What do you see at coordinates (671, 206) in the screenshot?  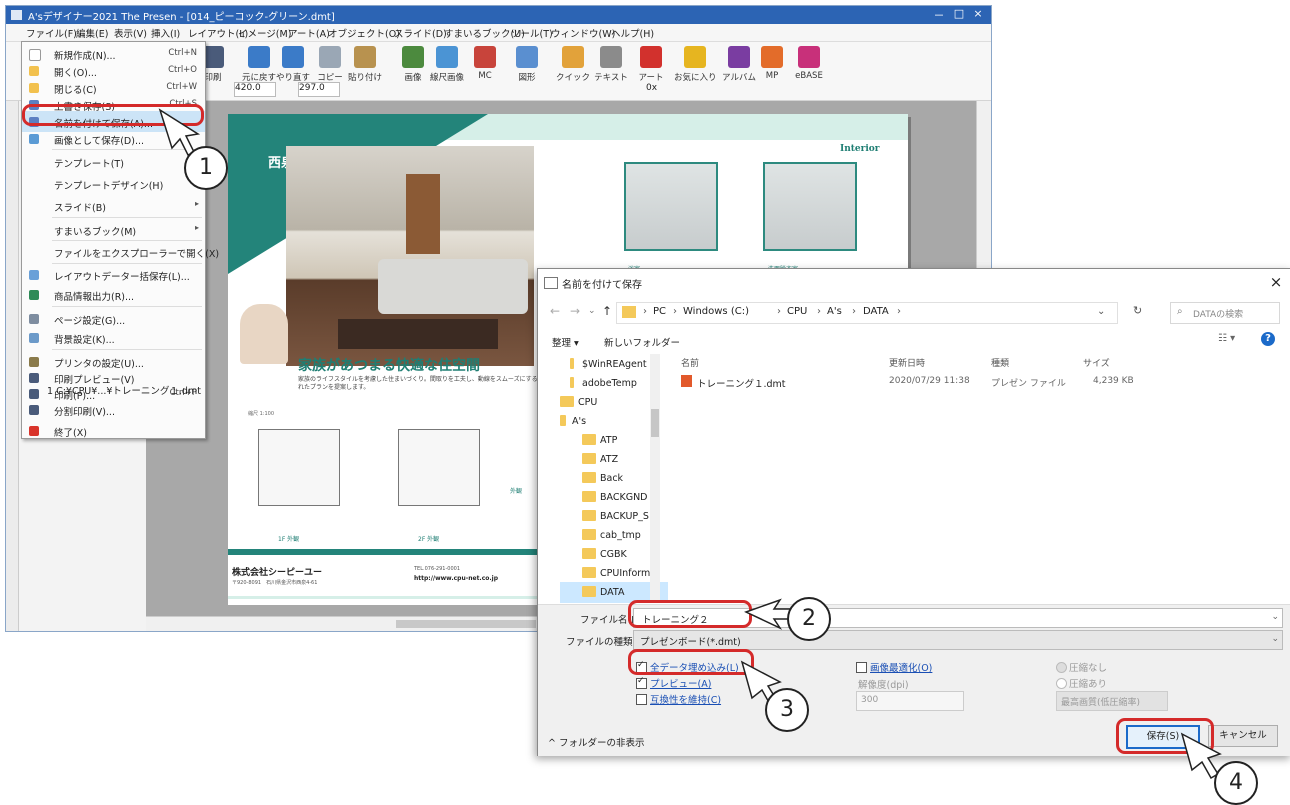 I see `bathroom-photo` at bounding box center [671, 206].